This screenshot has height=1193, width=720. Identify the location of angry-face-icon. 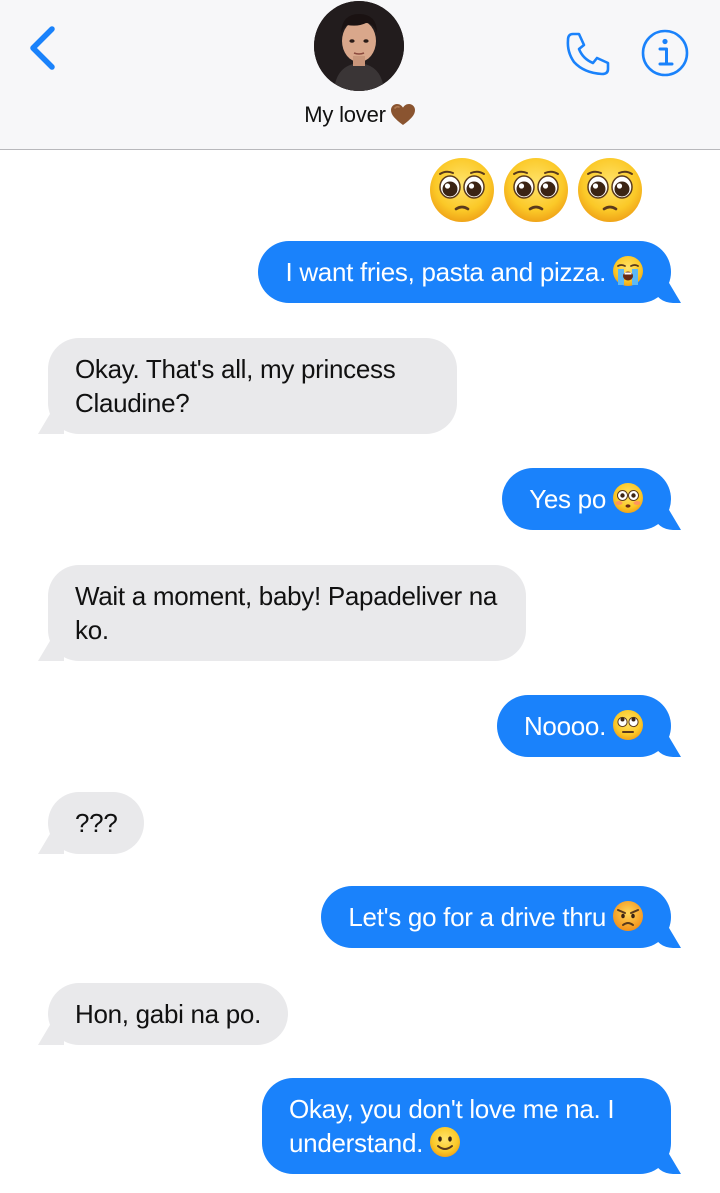
(628, 916).